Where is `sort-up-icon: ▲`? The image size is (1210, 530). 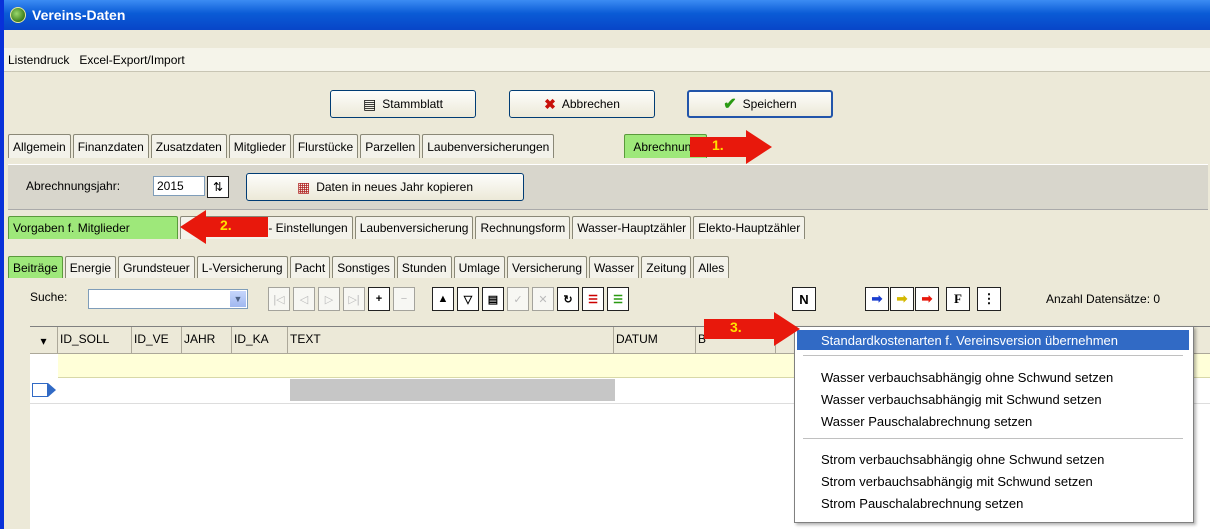
sort-up-icon: ▲ is located at coordinates (443, 299).